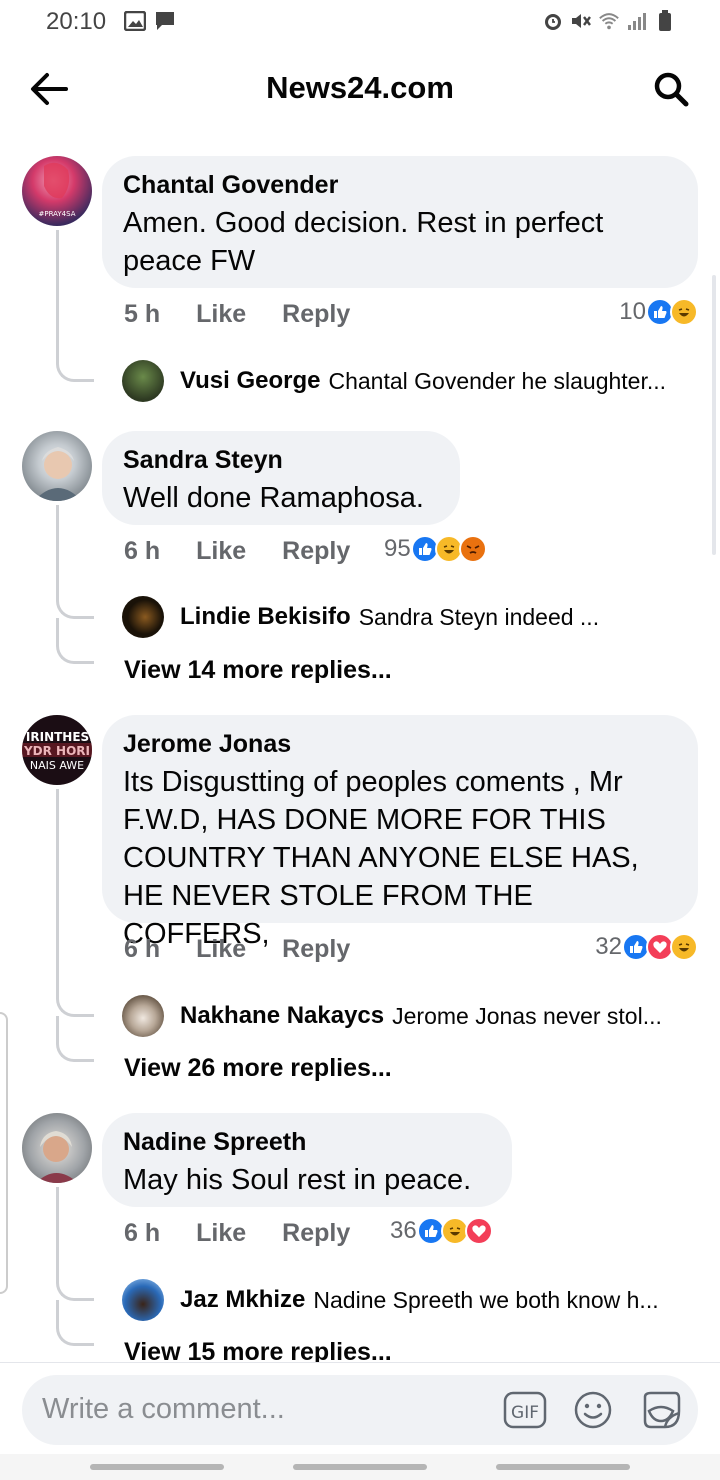 The image size is (720, 1480). I want to click on comment-text: Well done Ramaphosa., so click(273, 498).